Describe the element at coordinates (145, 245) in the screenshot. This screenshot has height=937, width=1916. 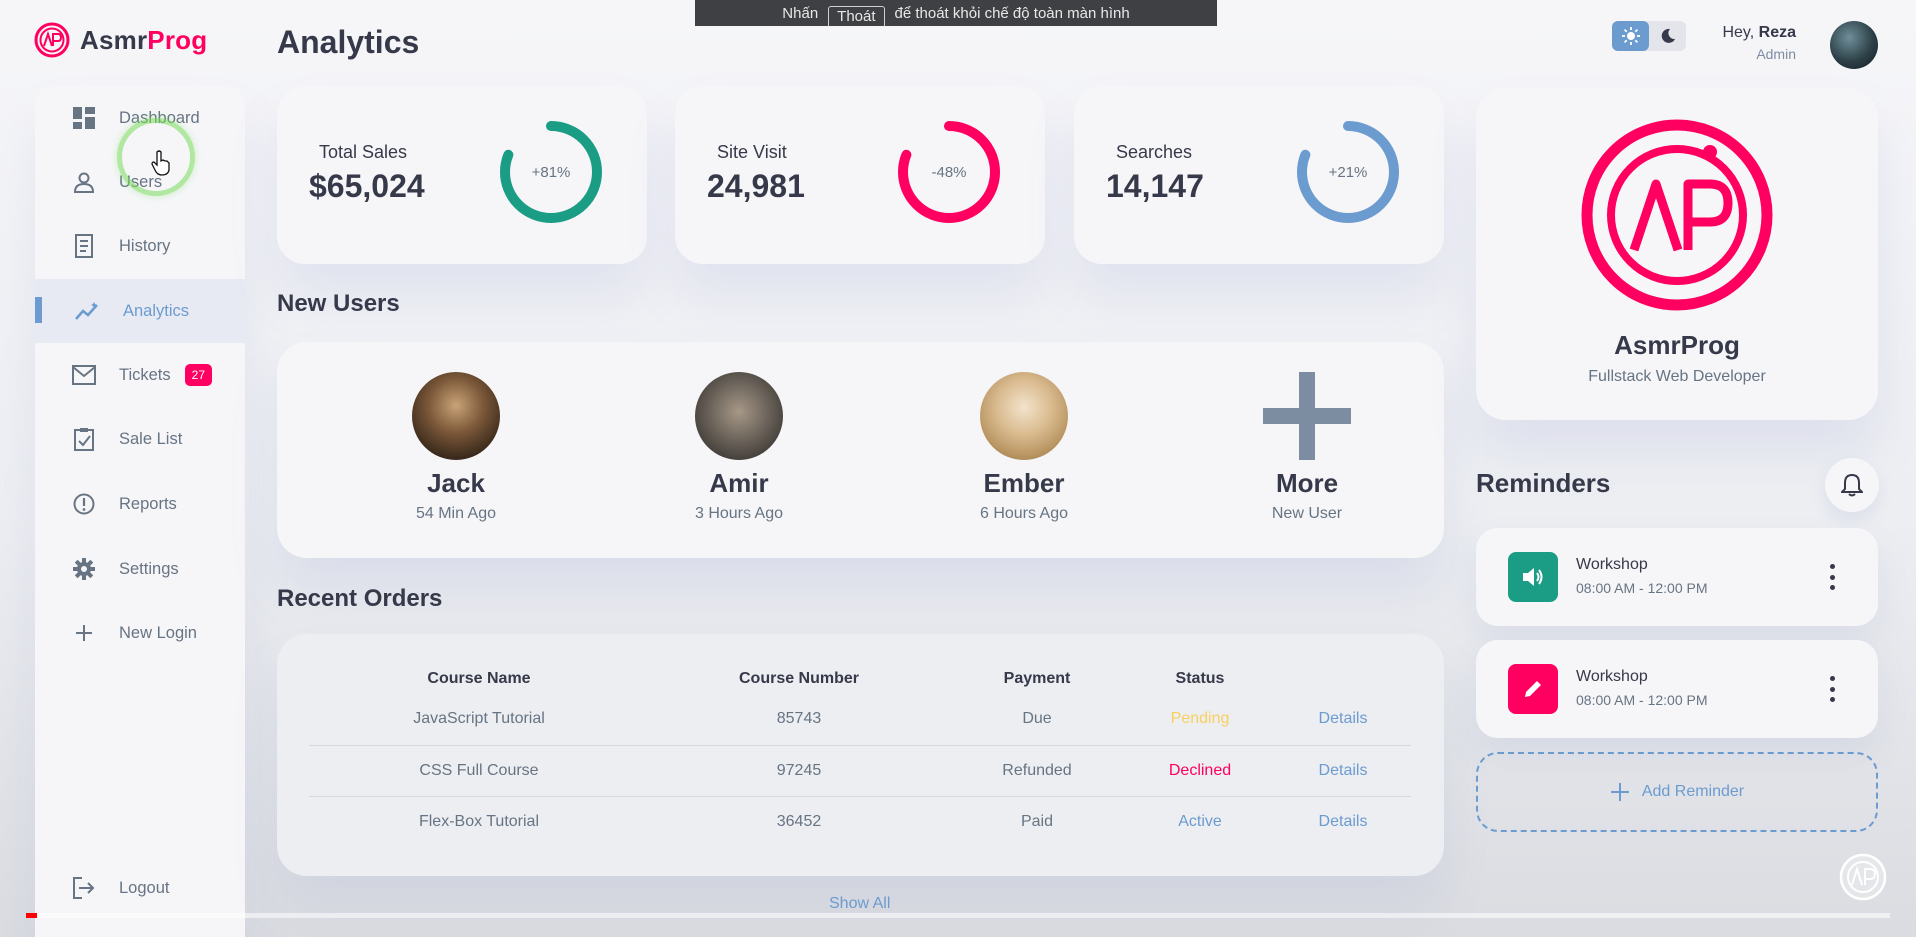
I see `sidebar-item-label: History` at that location.